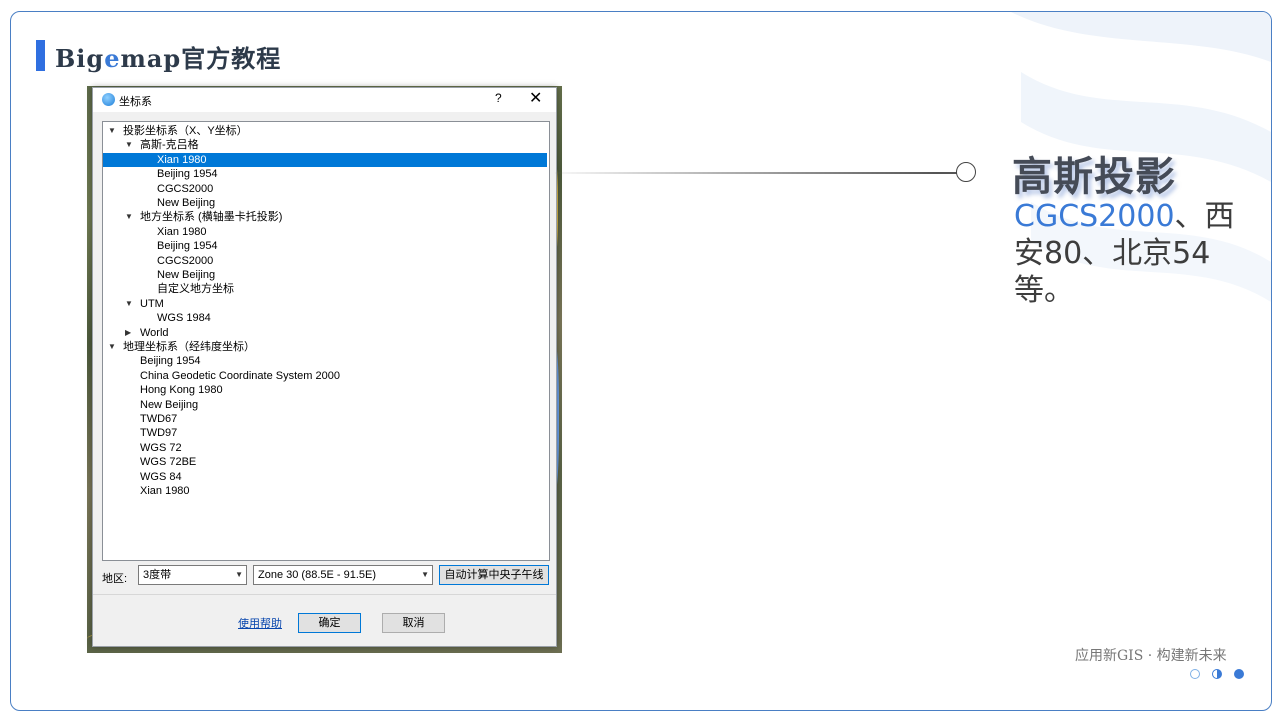 The height and width of the screenshot is (720, 1280). Describe the element at coordinates (168, 462) in the screenshot. I see `tree-item: WGS 72BE` at that location.